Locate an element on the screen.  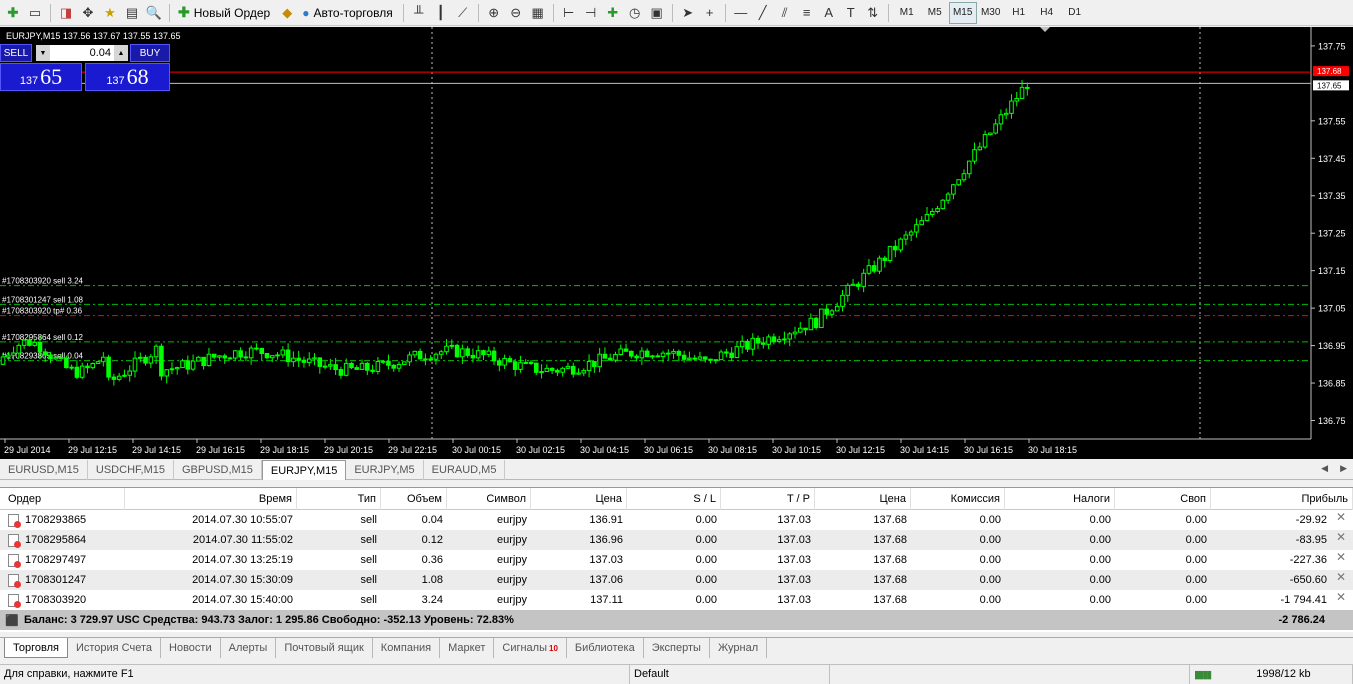
tab-scroll-left-icon: ◀ is located at coordinates (1324, 468).